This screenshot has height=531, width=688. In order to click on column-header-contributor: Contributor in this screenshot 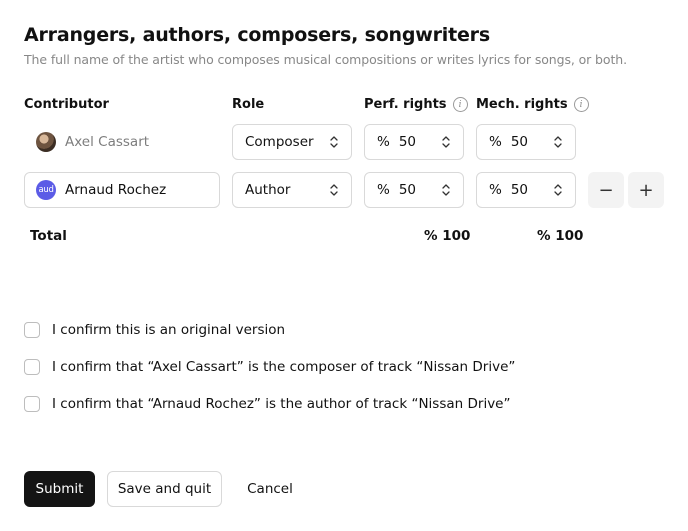, I will do `click(66, 104)`.